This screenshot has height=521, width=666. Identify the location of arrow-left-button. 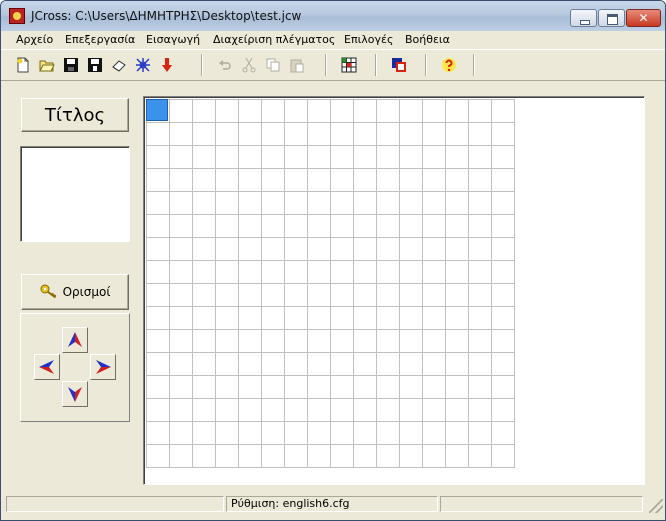
(47, 367).